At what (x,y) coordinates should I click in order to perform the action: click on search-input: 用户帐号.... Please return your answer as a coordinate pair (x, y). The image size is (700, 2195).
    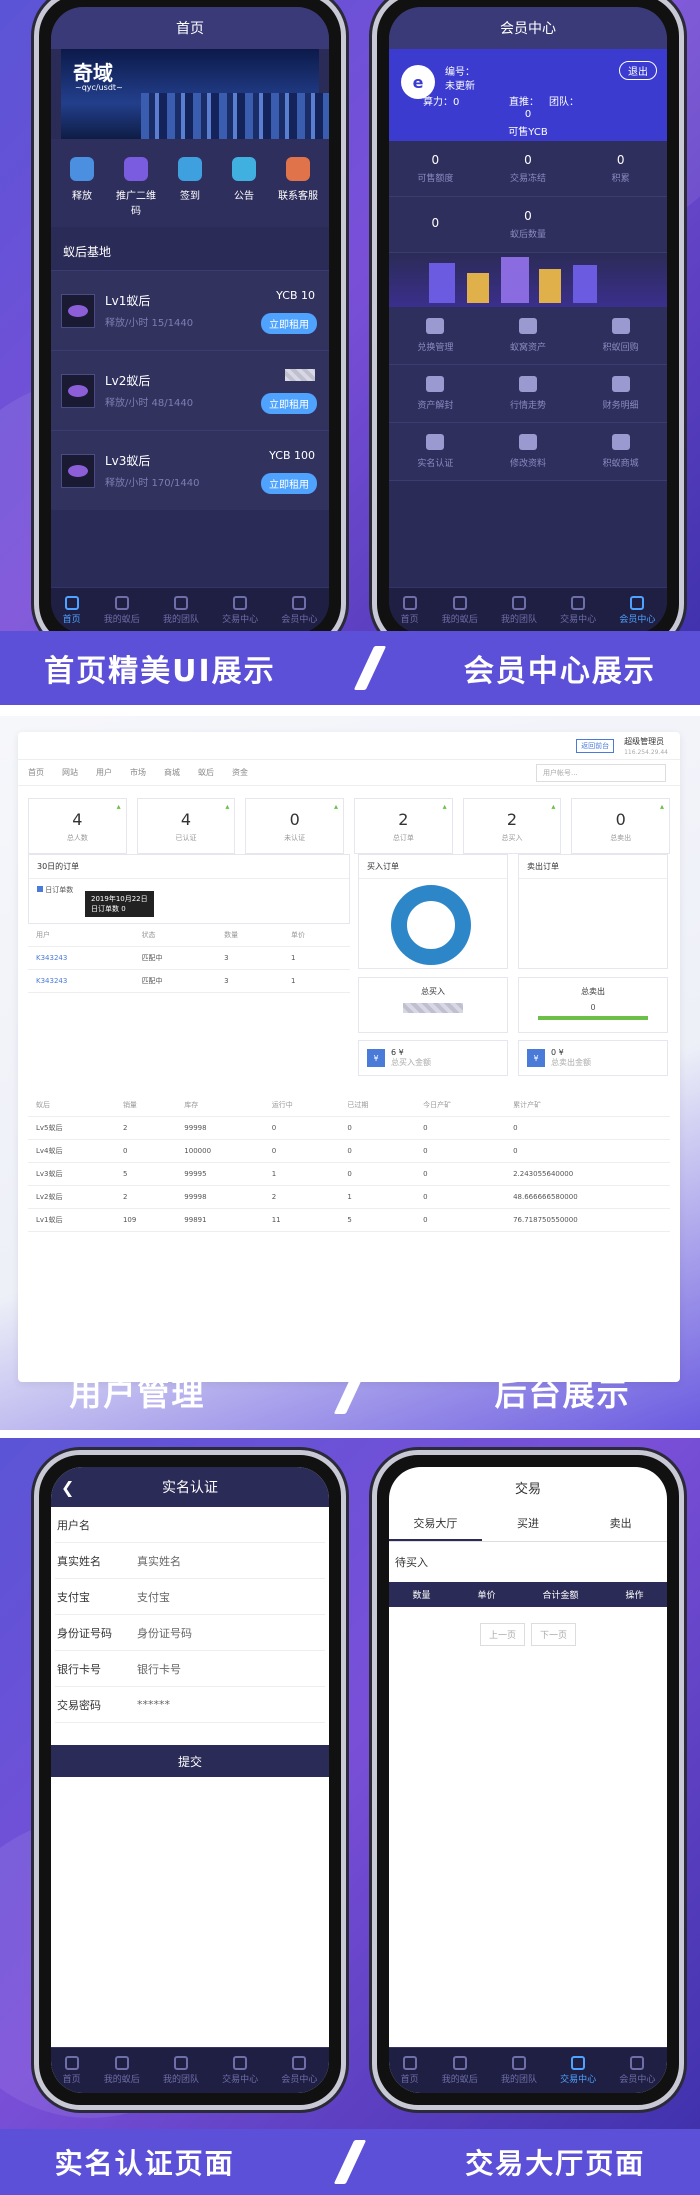
    Looking at the image, I should click on (601, 773).